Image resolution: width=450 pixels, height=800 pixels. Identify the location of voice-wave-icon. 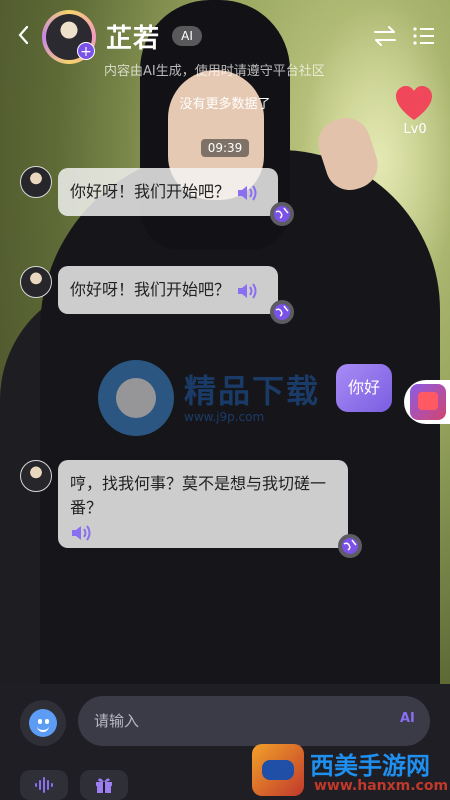
(44, 785).